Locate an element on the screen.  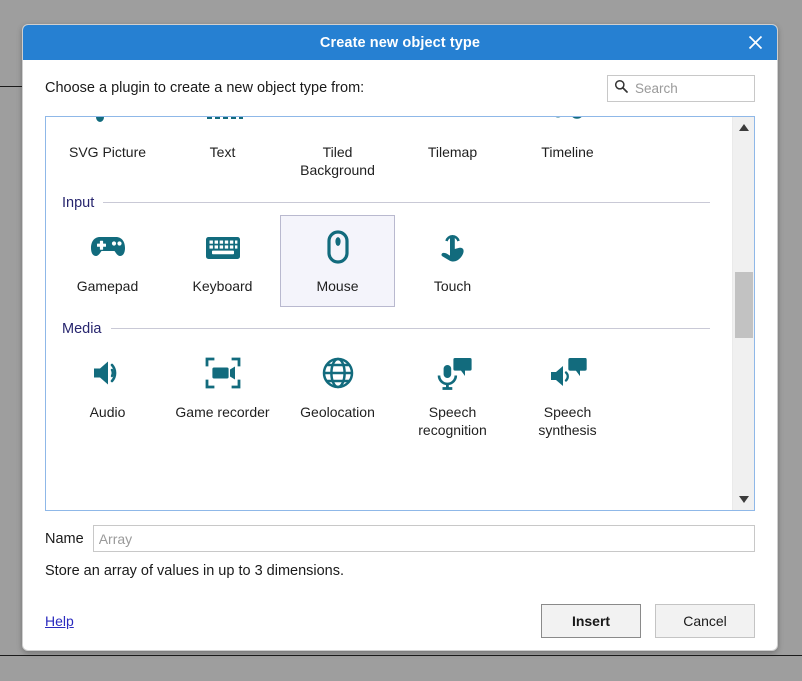
plugin-tile-gamepad: Gamepad is located at coordinates (107, 261).